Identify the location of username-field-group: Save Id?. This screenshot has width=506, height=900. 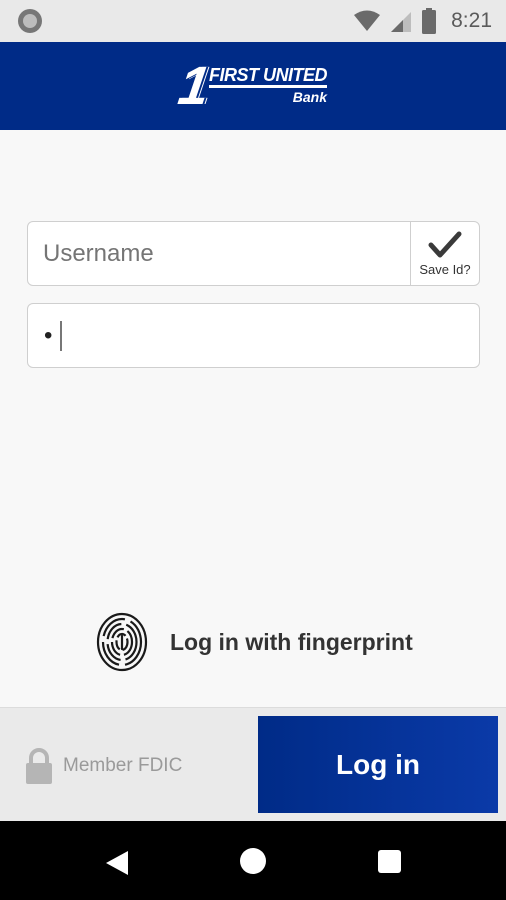
(253, 253).